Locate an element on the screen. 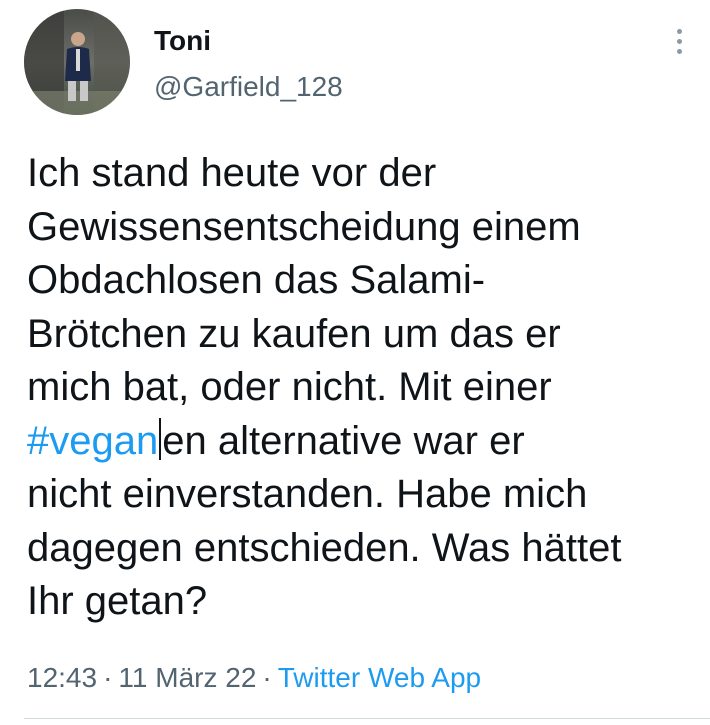 This screenshot has width=710, height=725. more-options-button is located at coordinates (679, 41).